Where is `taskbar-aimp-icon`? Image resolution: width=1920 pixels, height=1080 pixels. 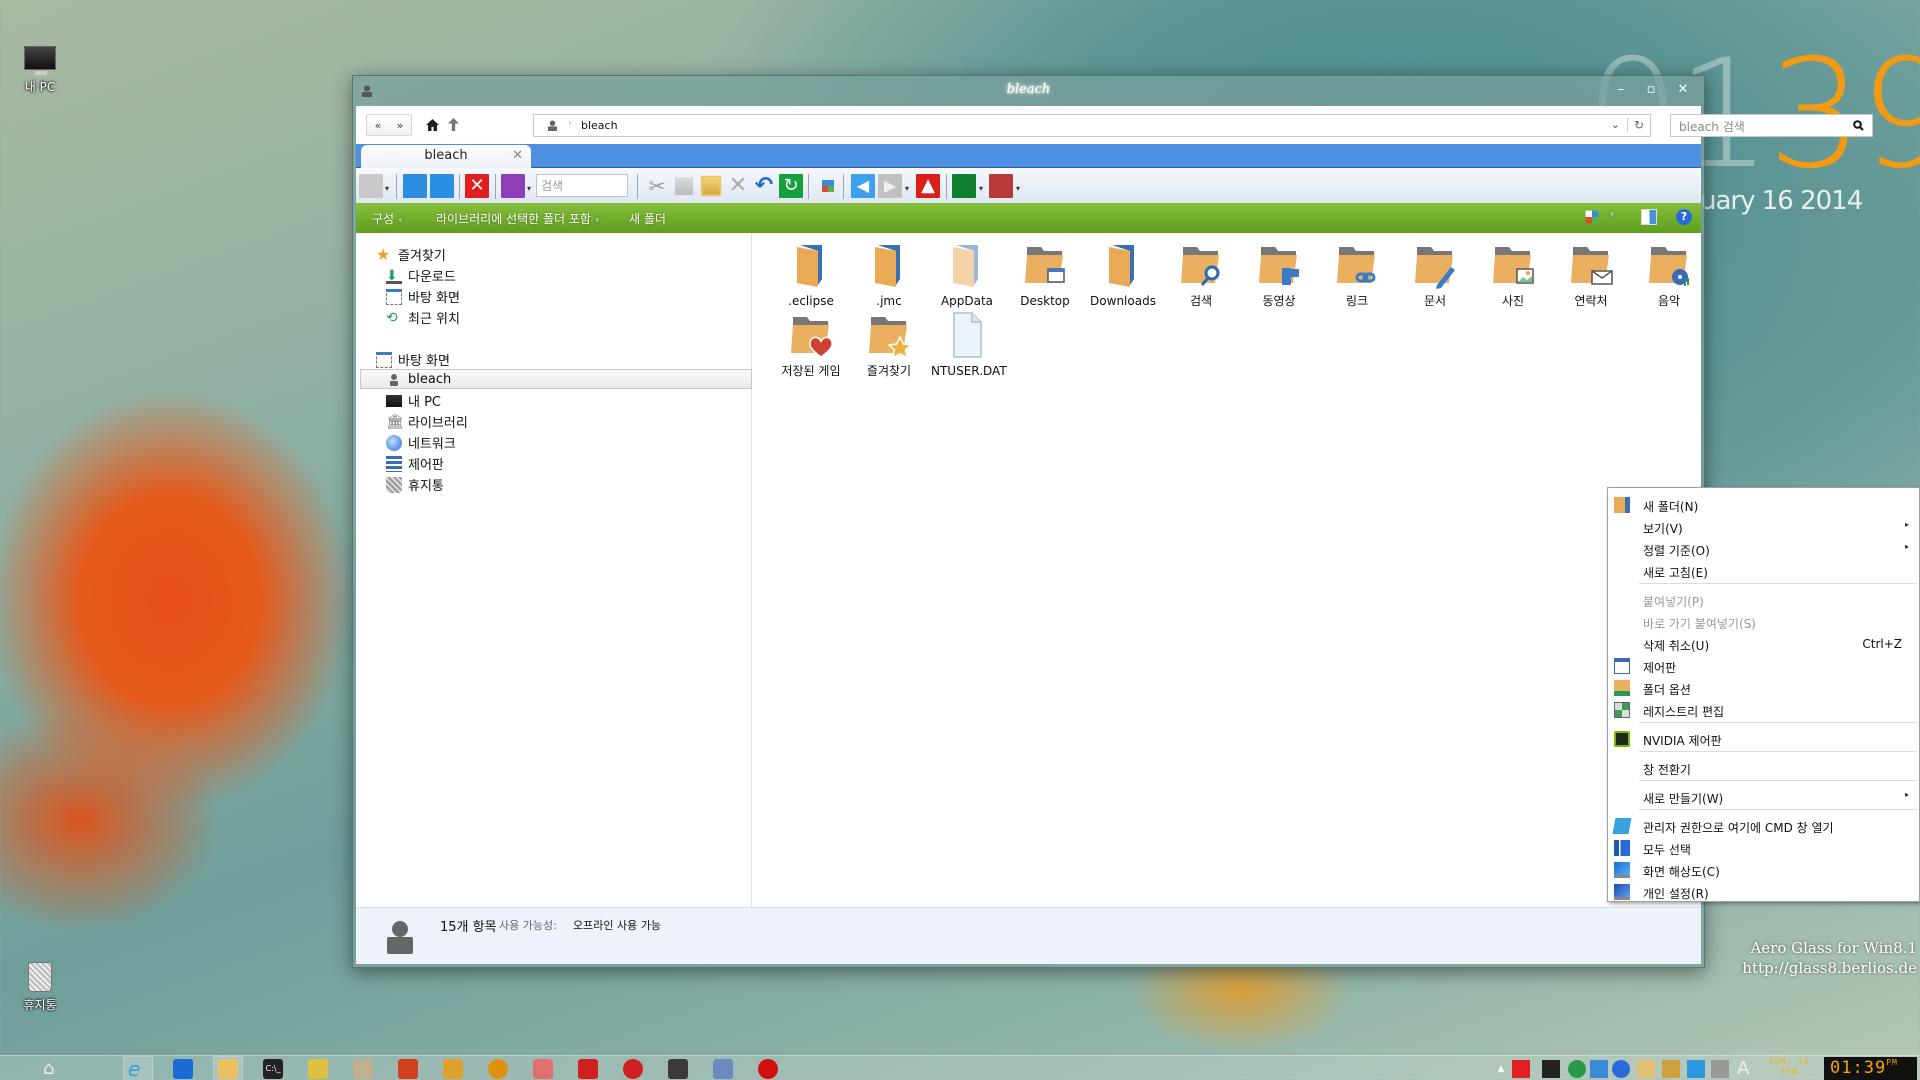
taskbar-aimp-icon is located at coordinates (498, 1069).